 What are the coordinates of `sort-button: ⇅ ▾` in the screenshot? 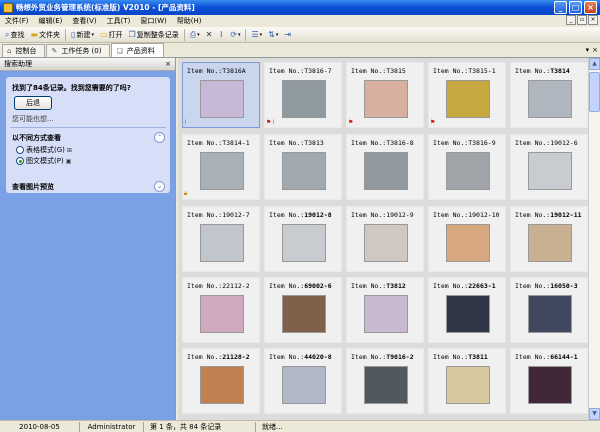 It's located at (273, 35).